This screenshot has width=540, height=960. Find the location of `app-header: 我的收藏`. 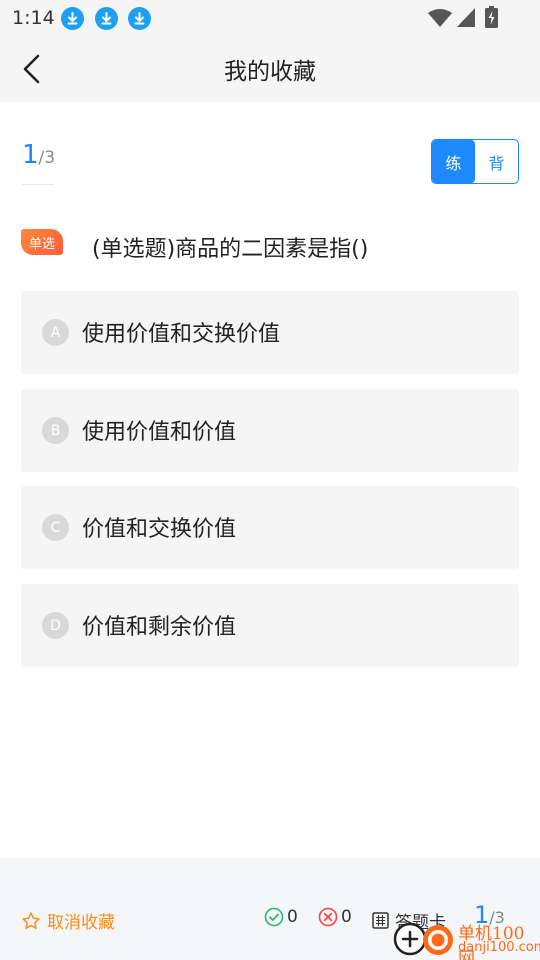

app-header: 我的收藏 is located at coordinates (270, 69).